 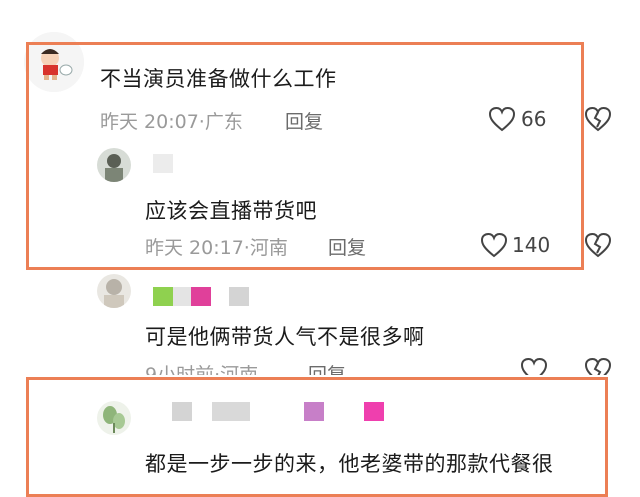 What do you see at coordinates (285, 337) in the screenshot?
I see `comment-3-text: 可是他俩带货人气不是很多啊` at bounding box center [285, 337].